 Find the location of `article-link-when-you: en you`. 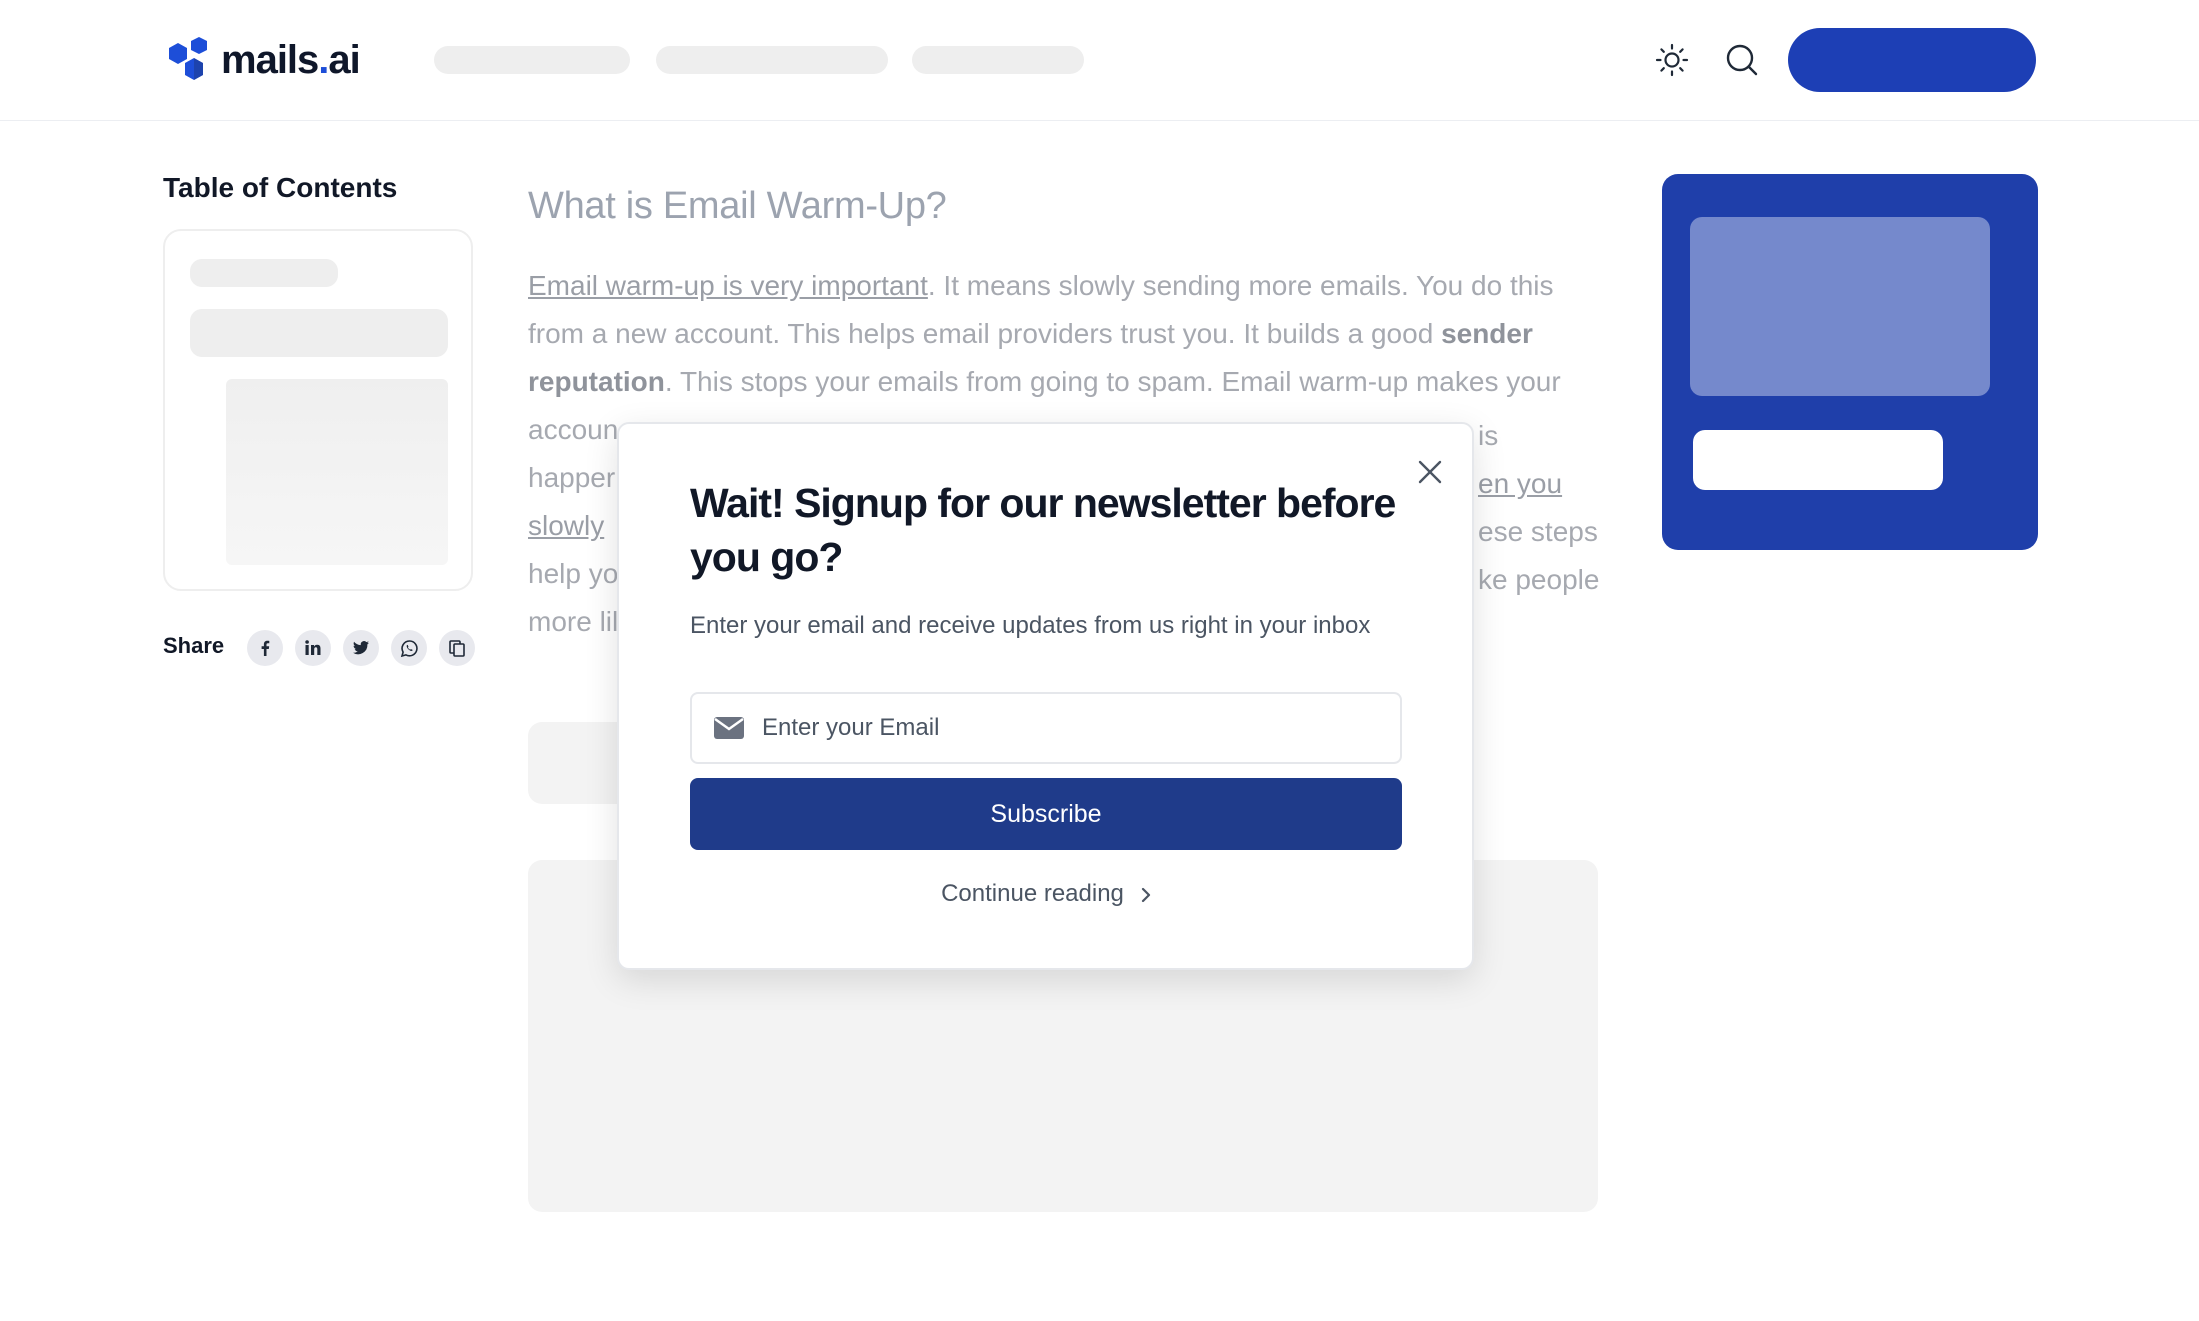

article-link-when-you: en you is located at coordinates (1520, 484).